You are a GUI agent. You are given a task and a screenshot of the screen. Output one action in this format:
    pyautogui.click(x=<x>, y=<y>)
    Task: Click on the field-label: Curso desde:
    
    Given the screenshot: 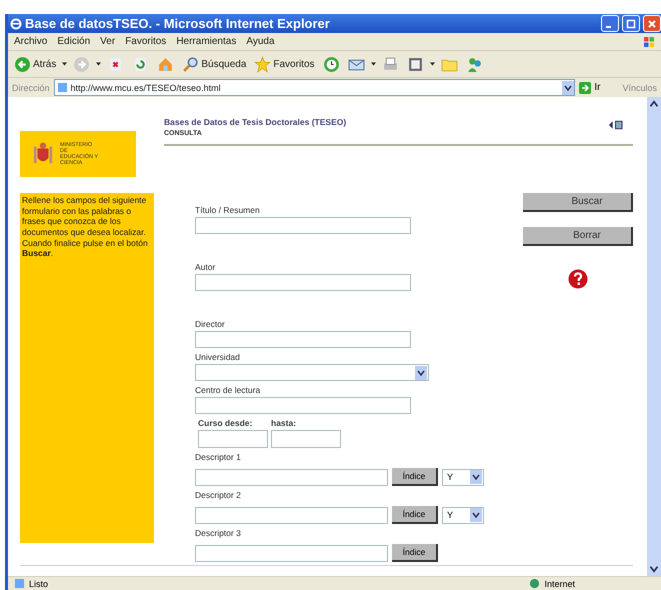 What is the action you would take?
    pyautogui.click(x=226, y=423)
    